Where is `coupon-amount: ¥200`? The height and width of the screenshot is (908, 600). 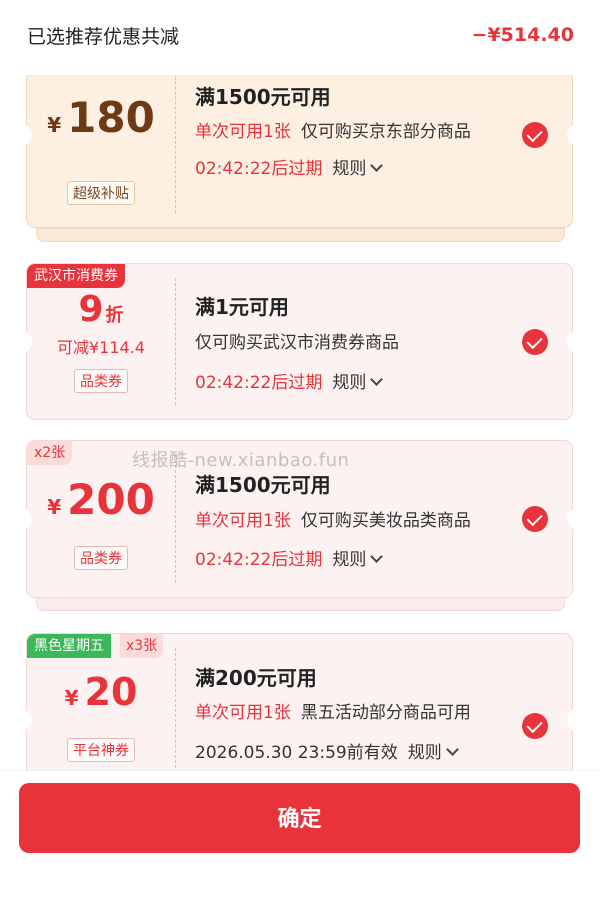
coupon-amount: ¥200 is located at coordinates (101, 499).